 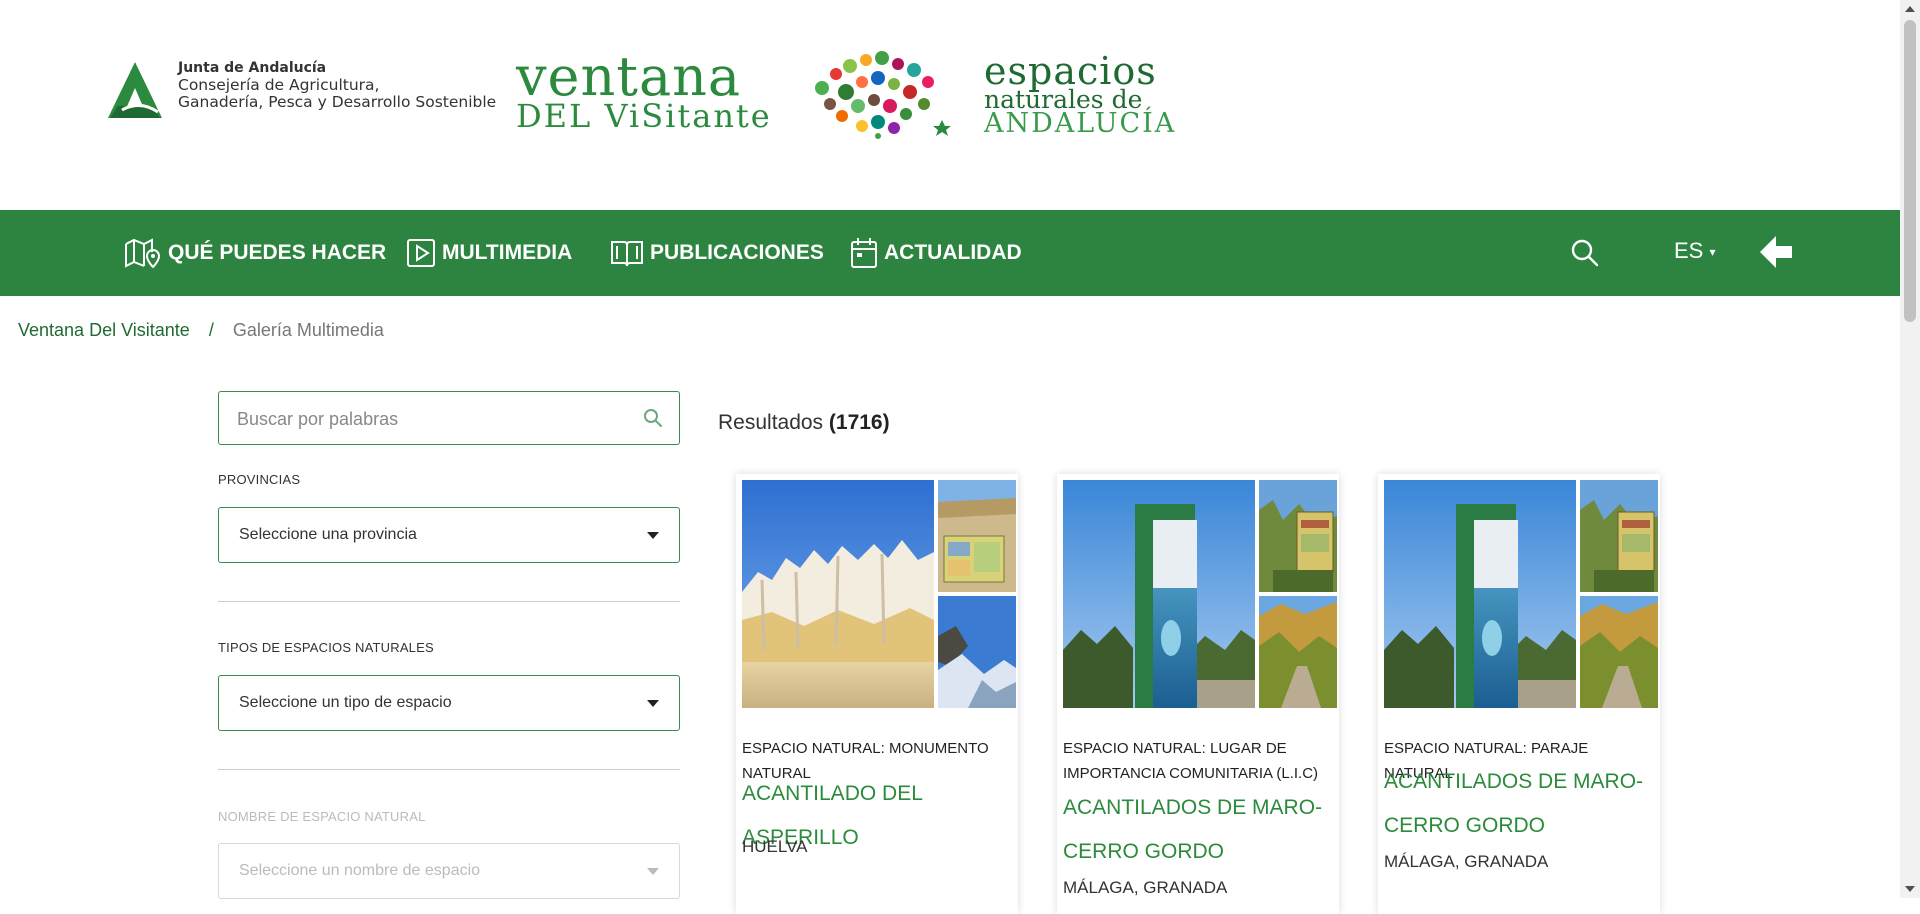 I want to click on nav-publicaciones: PUBLICACIONES, so click(x=717, y=253).